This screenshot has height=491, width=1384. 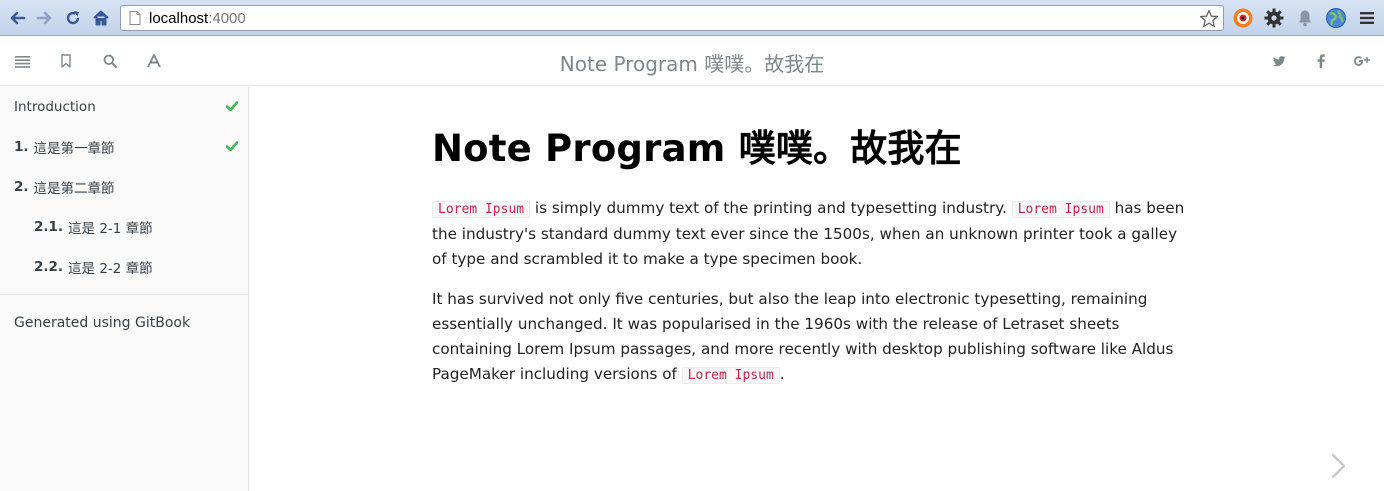 I want to click on sidebar-item-label: 這是第二章節, so click(x=74, y=189).